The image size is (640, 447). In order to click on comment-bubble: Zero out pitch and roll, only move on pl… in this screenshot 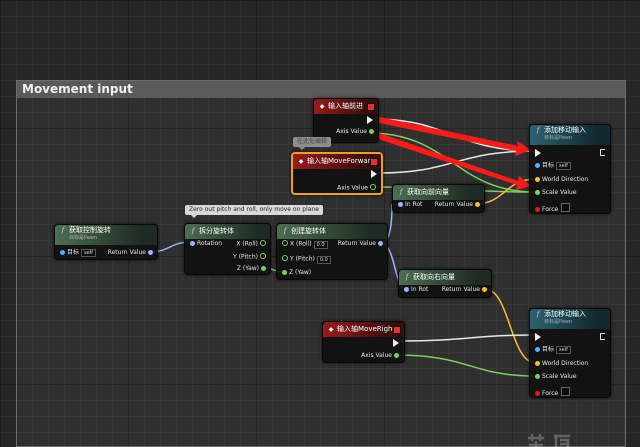, I will do `click(254, 211)`.